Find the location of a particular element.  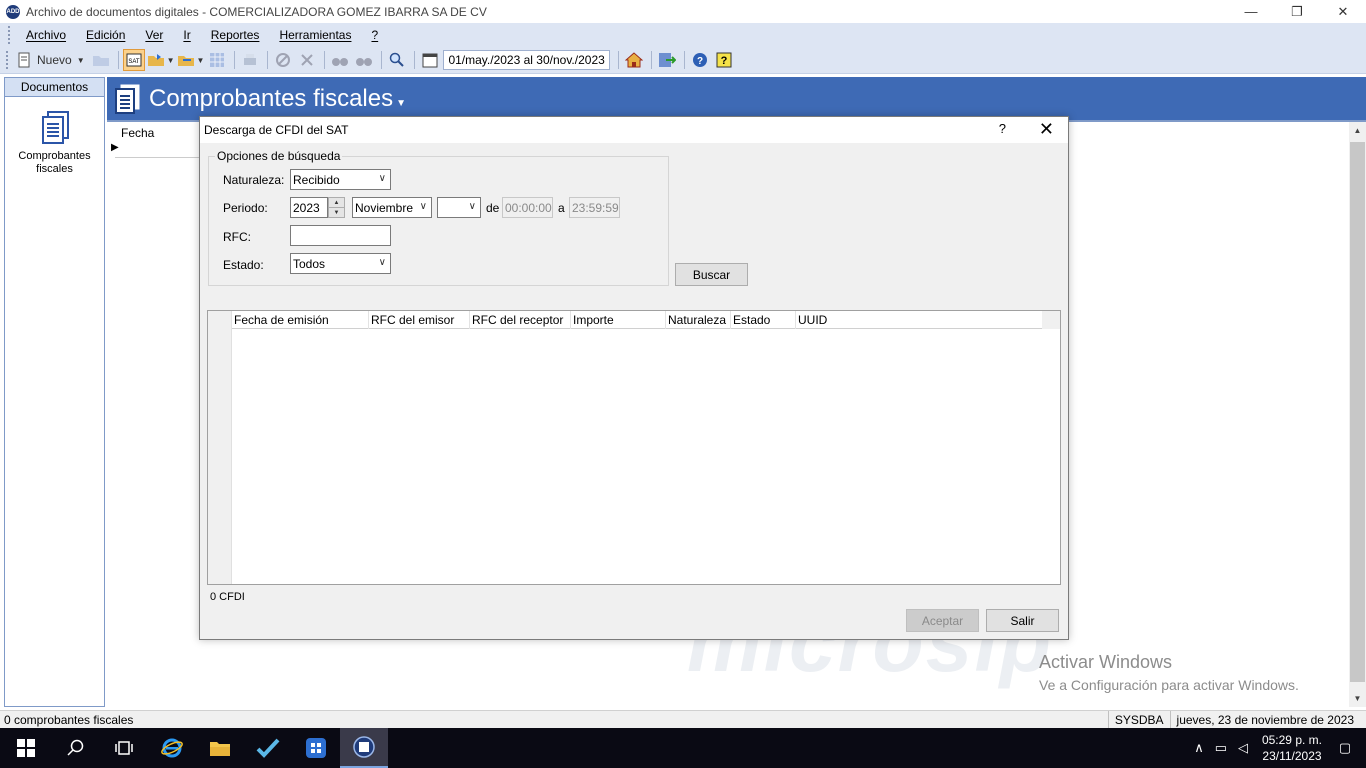

year-spinner: ▲ ▼ is located at coordinates (336, 207).